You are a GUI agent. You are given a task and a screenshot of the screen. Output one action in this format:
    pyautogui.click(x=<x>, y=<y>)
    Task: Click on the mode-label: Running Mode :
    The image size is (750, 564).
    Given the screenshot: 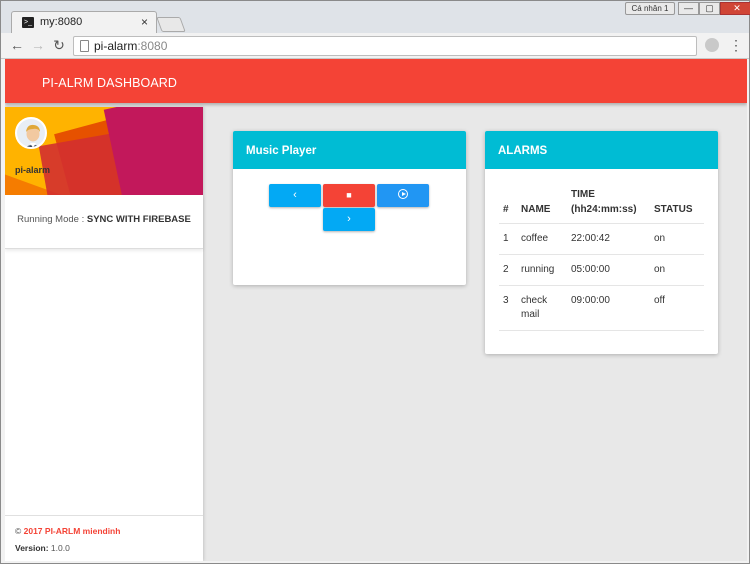 What is the action you would take?
    pyautogui.click(x=52, y=219)
    